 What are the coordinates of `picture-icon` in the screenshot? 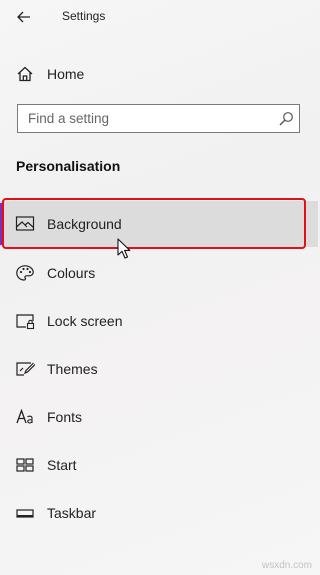 It's located at (25, 223).